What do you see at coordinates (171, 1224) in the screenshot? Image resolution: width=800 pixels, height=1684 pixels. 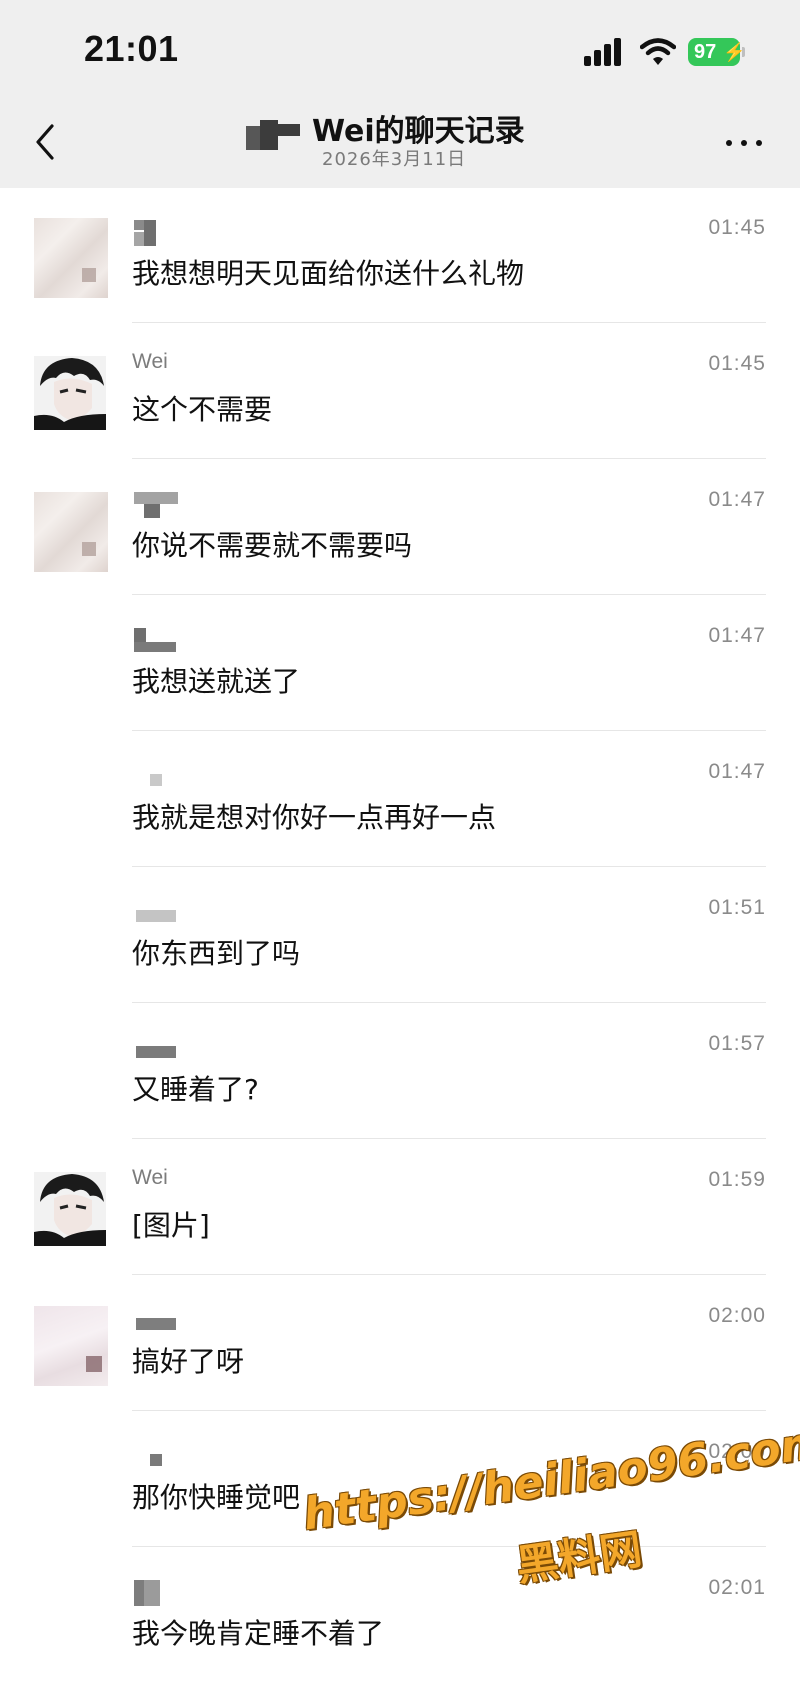 I see `message-text: [图片]` at bounding box center [171, 1224].